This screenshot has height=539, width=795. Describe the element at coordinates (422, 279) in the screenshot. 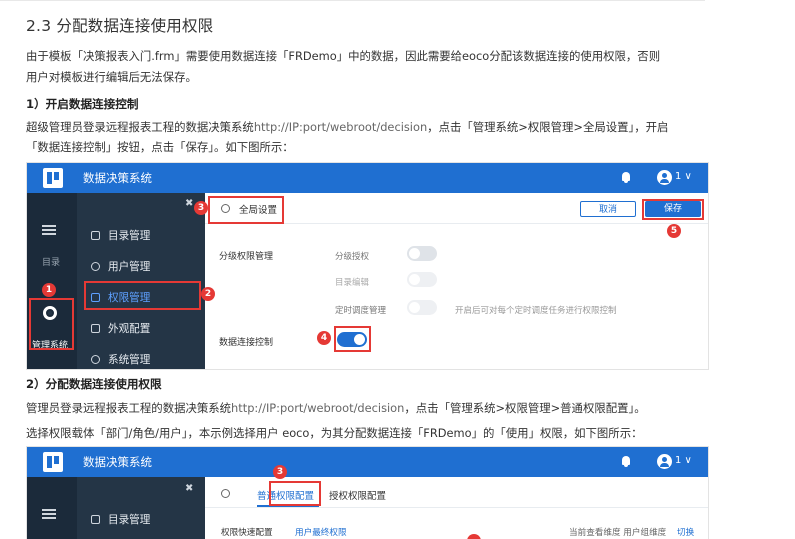

I see `catalog-edit-toggle` at that location.